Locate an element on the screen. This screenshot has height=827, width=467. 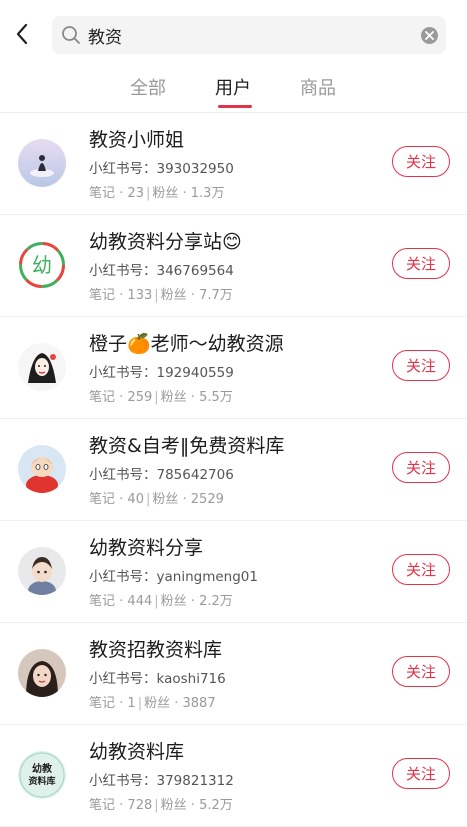
avatar-badge-text: 幼 is located at coordinates (42, 265).